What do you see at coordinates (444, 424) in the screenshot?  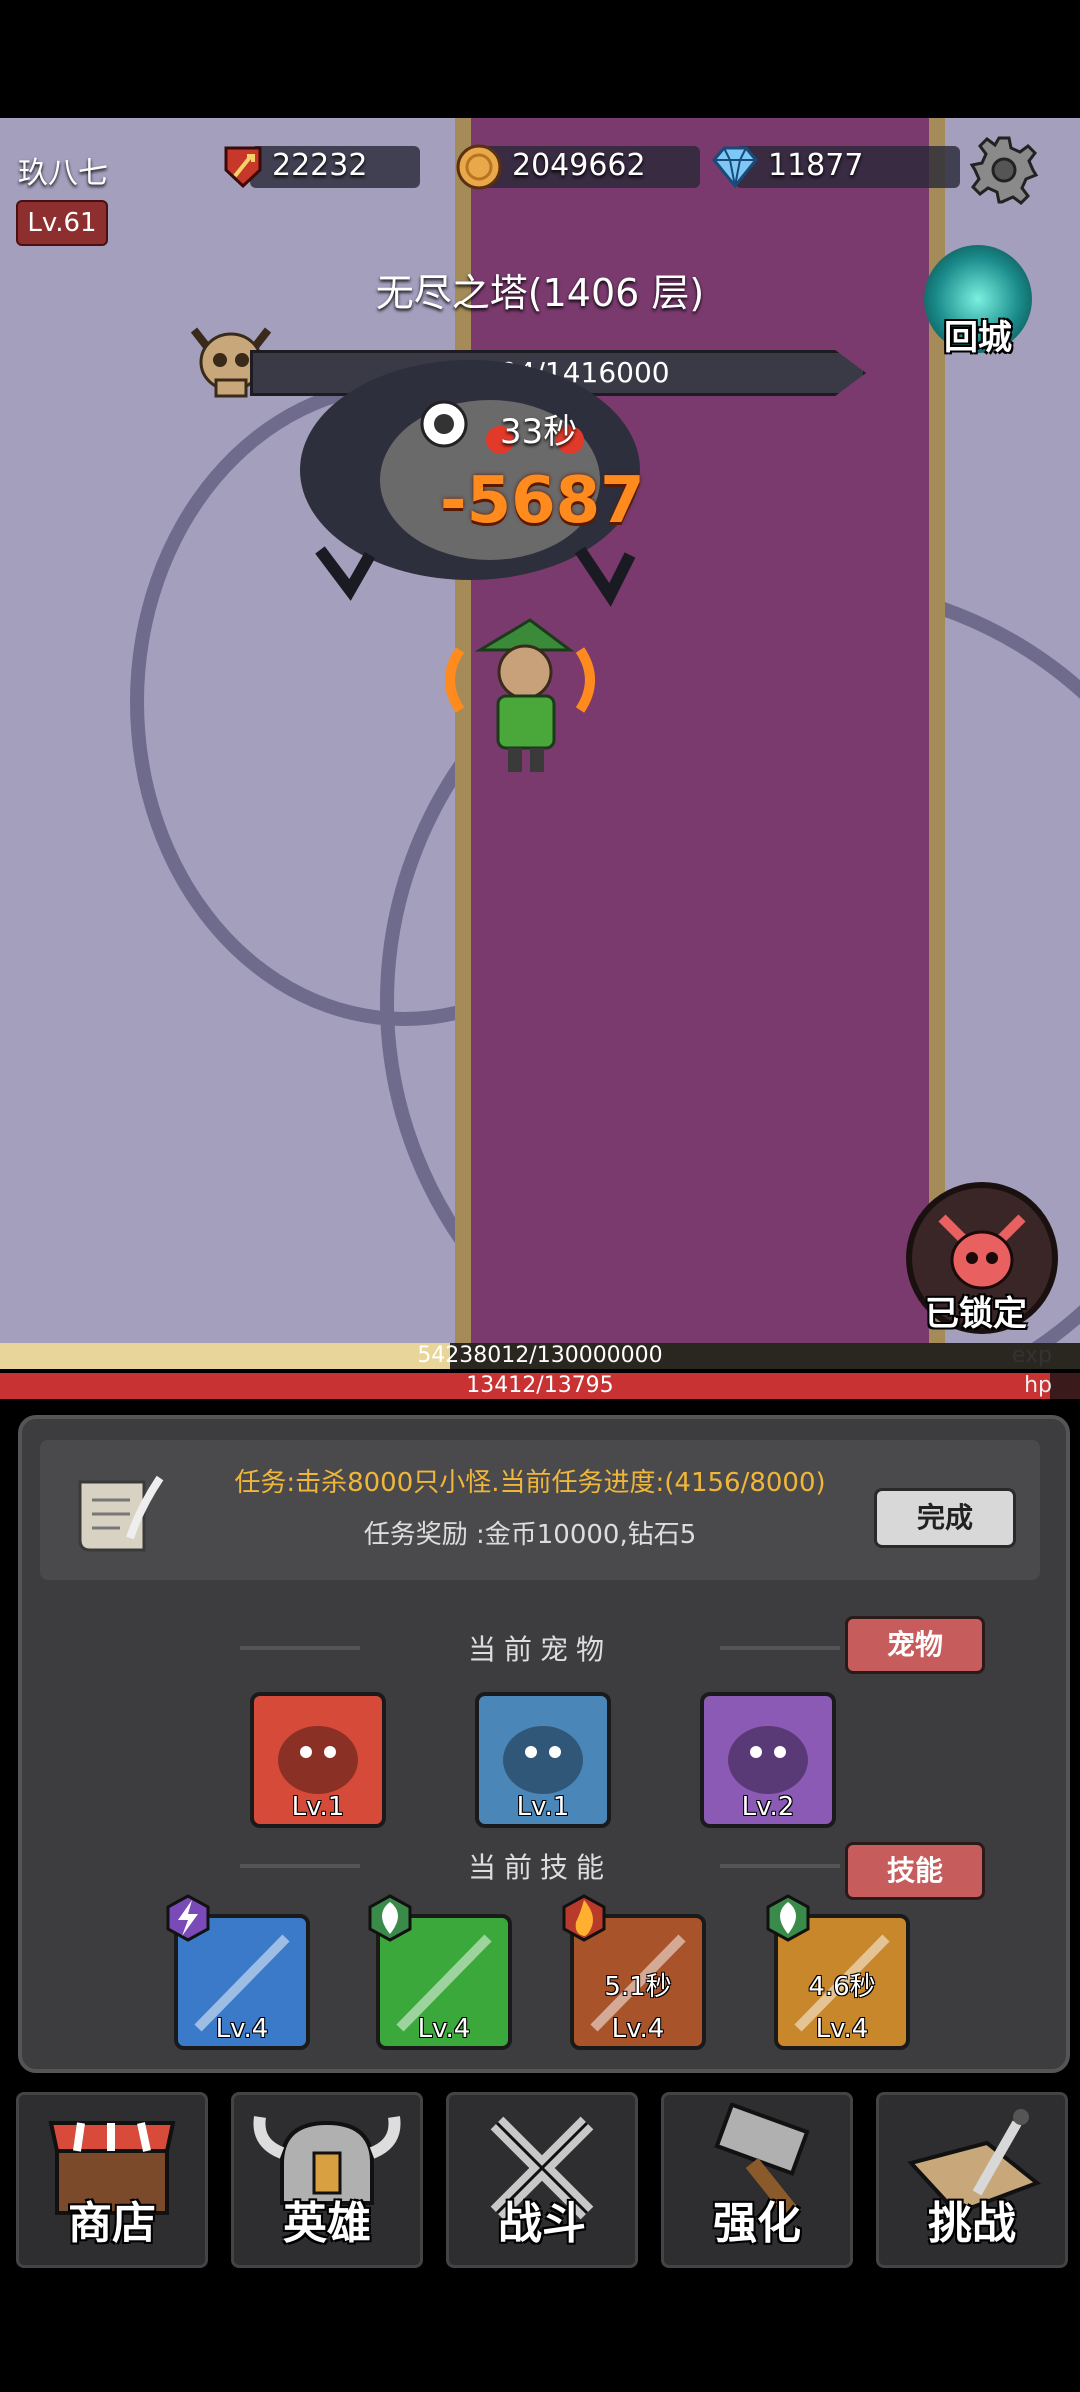 I see `timer-icon` at bounding box center [444, 424].